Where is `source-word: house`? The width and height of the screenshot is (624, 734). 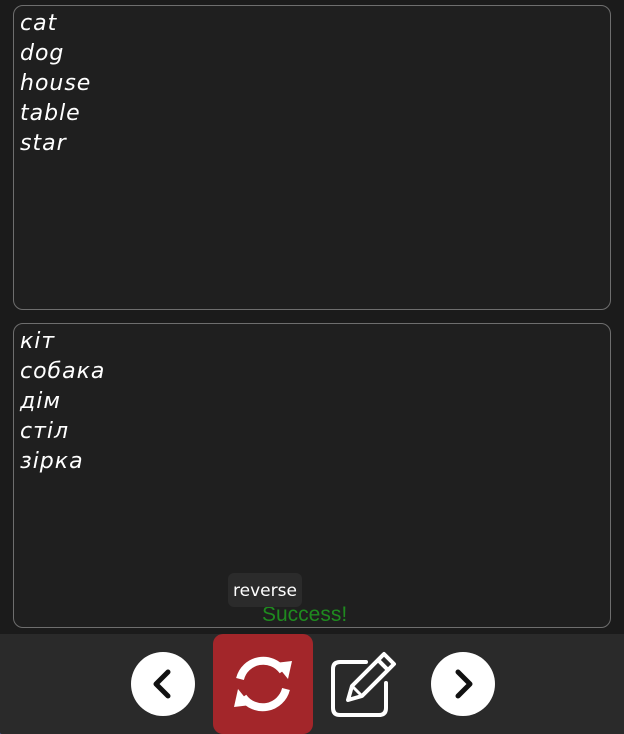 source-word: house is located at coordinates (56, 83).